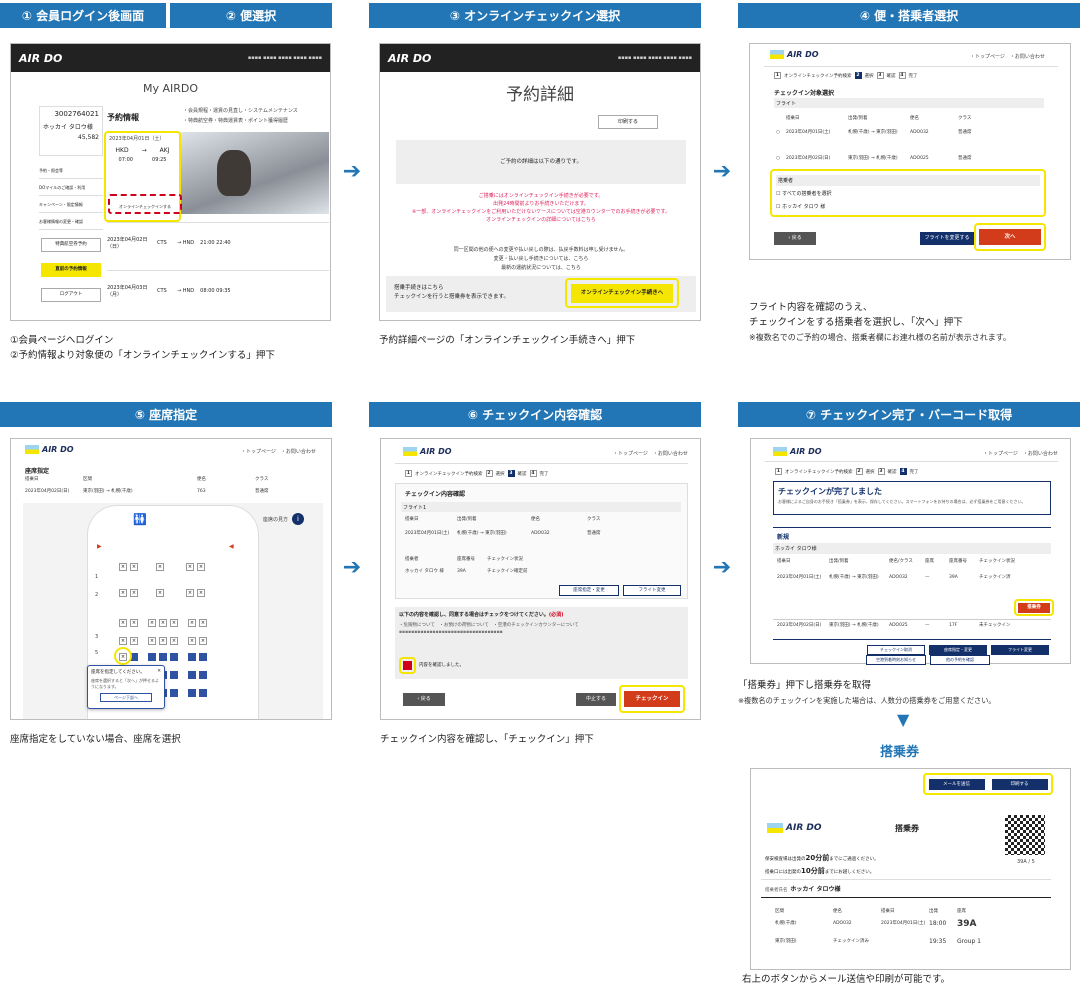 This screenshot has height=988, width=1080. Describe the element at coordinates (851, 941) in the screenshot. I see `checkin-status: チェックイン済み` at that location.